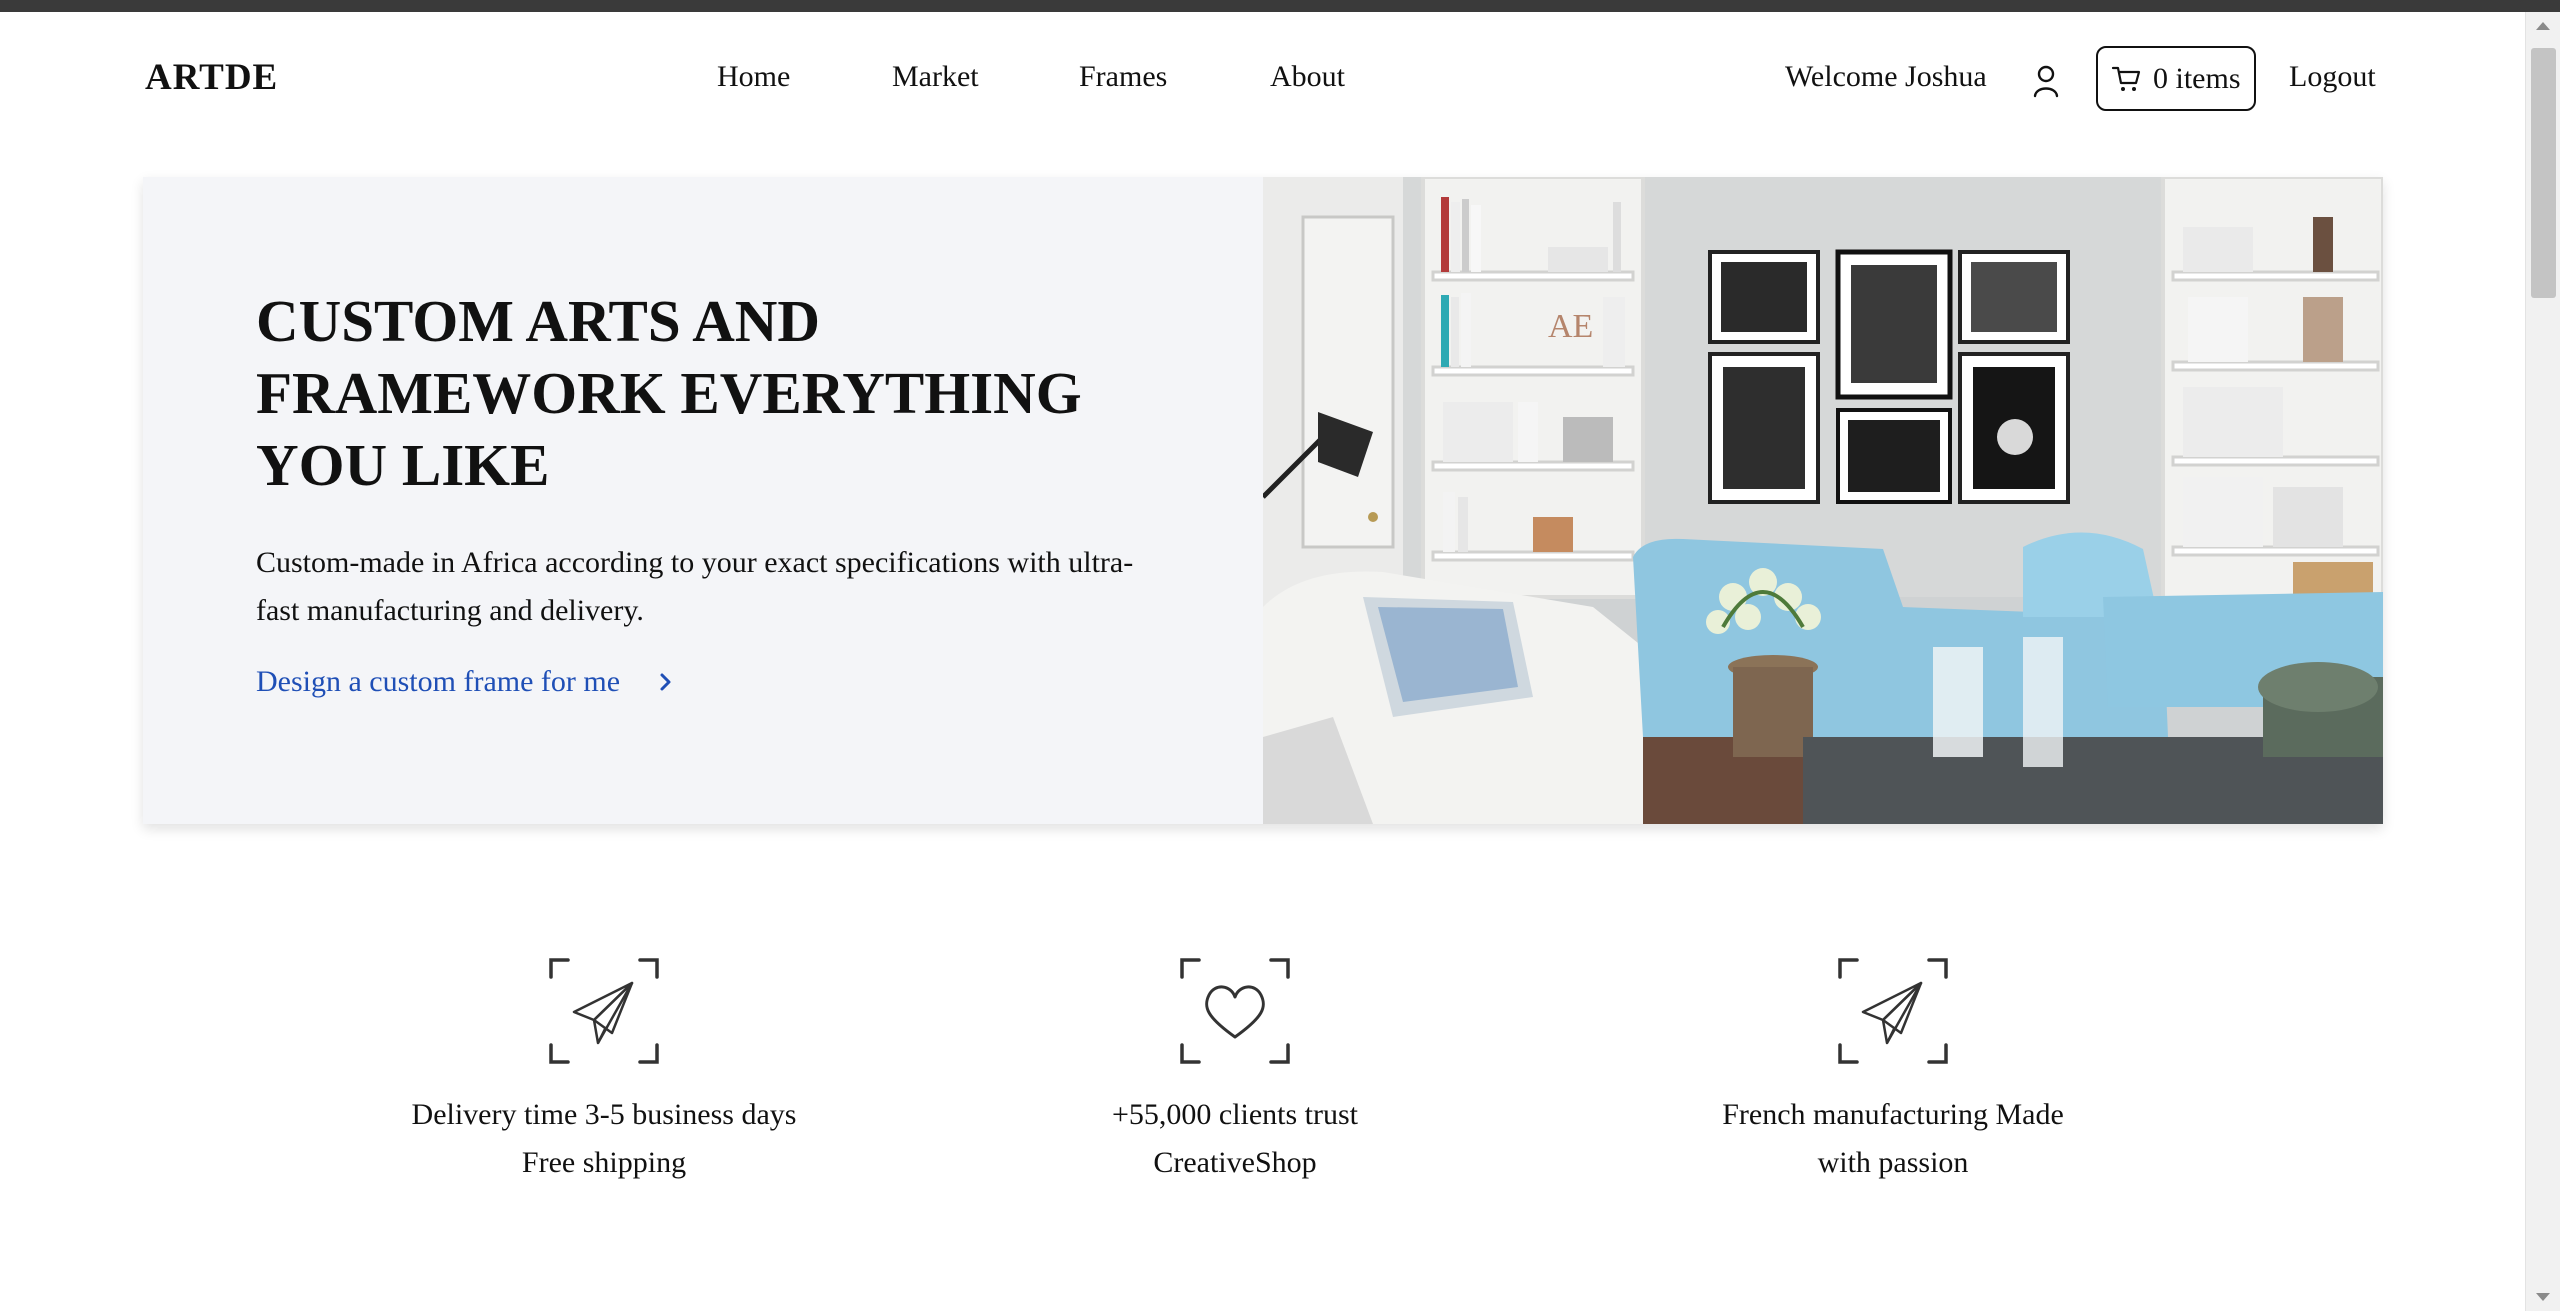 This screenshot has height=1311, width=2560. What do you see at coordinates (2126, 78) in the screenshot?
I see `cart-icon` at bounding box center [2126, 78].